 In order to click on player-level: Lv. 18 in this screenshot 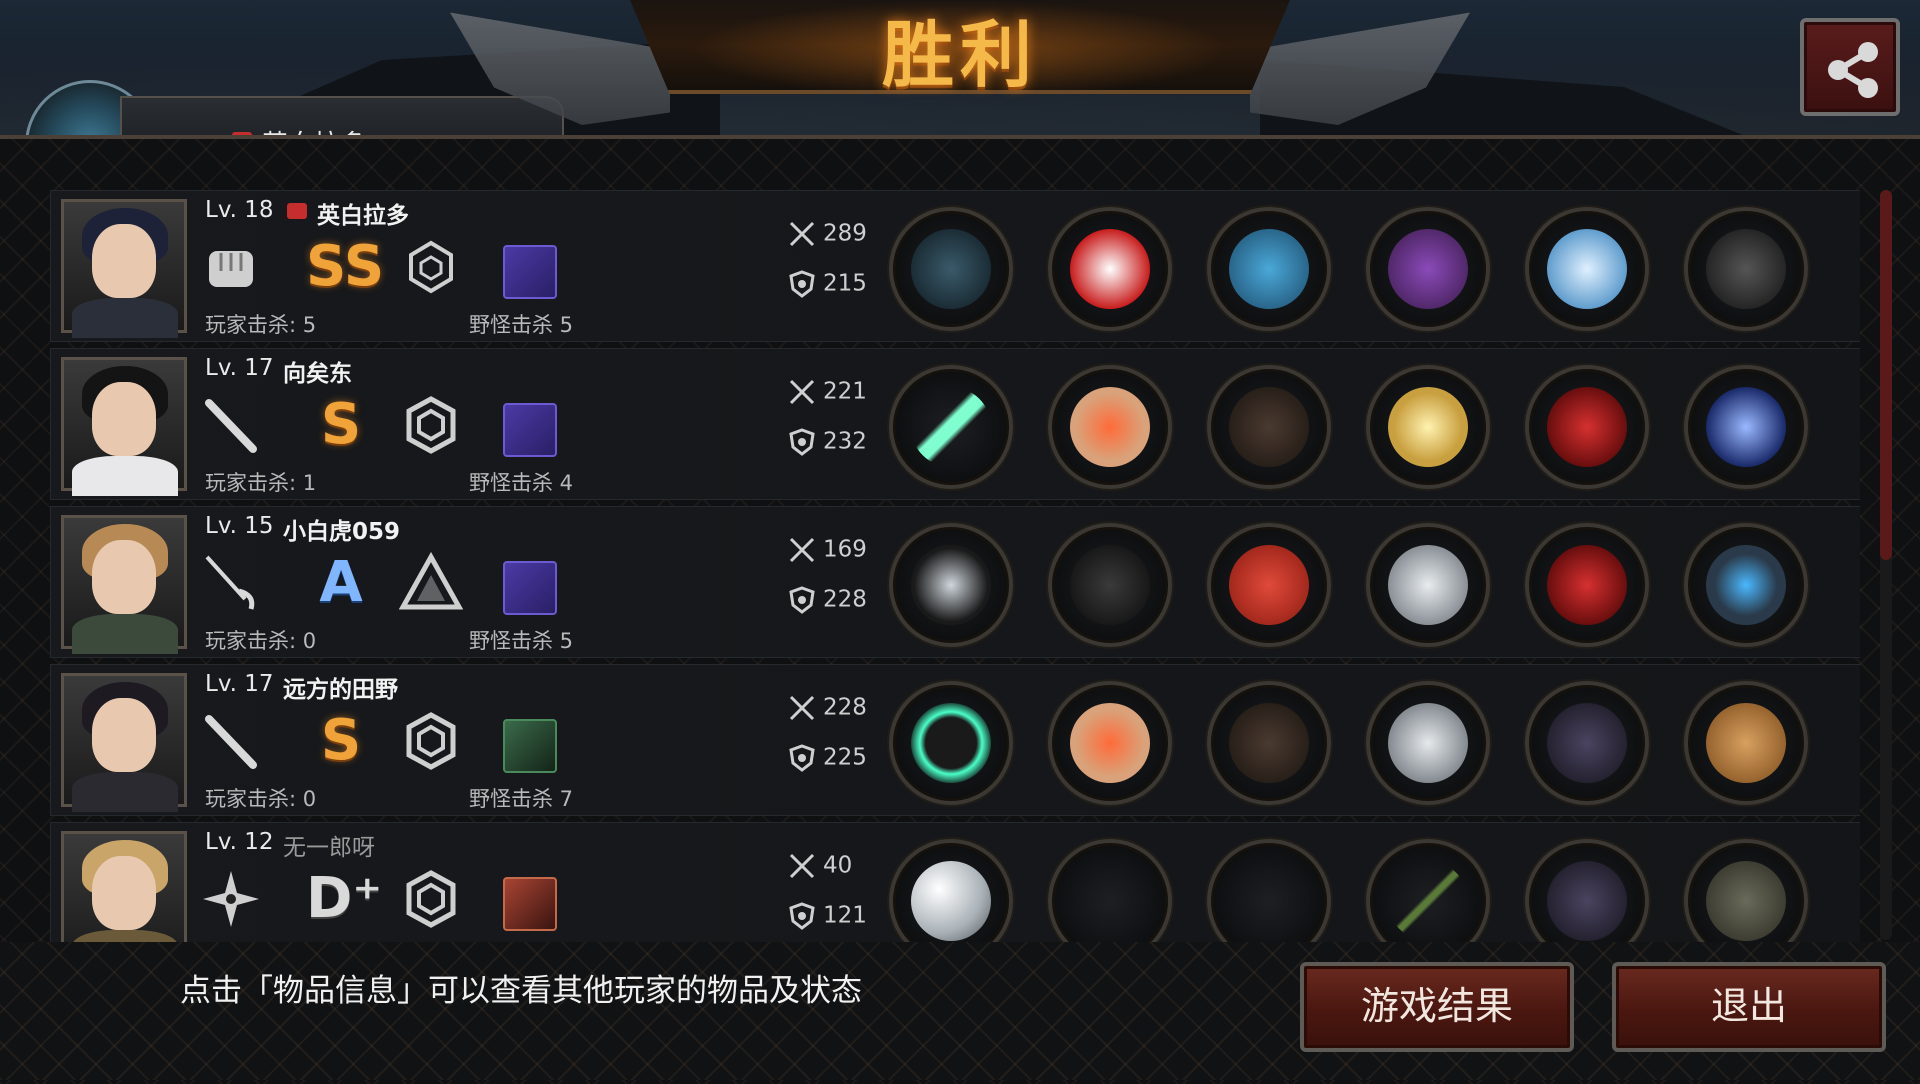, I will do `click(239, 210)`.